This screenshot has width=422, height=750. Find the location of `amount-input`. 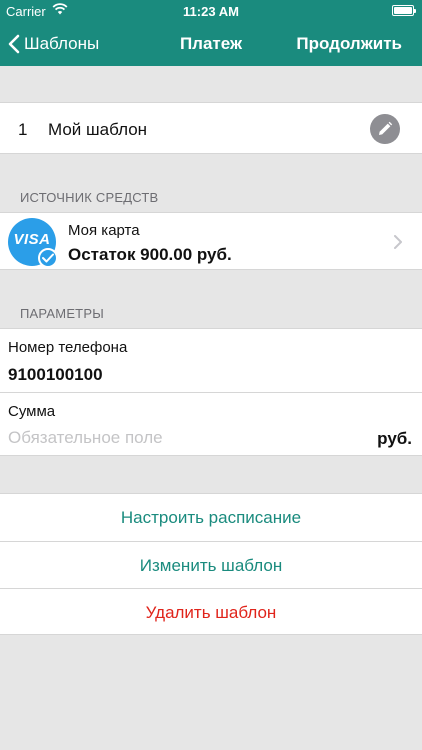

amount-input is located at coordinates (173, 438).